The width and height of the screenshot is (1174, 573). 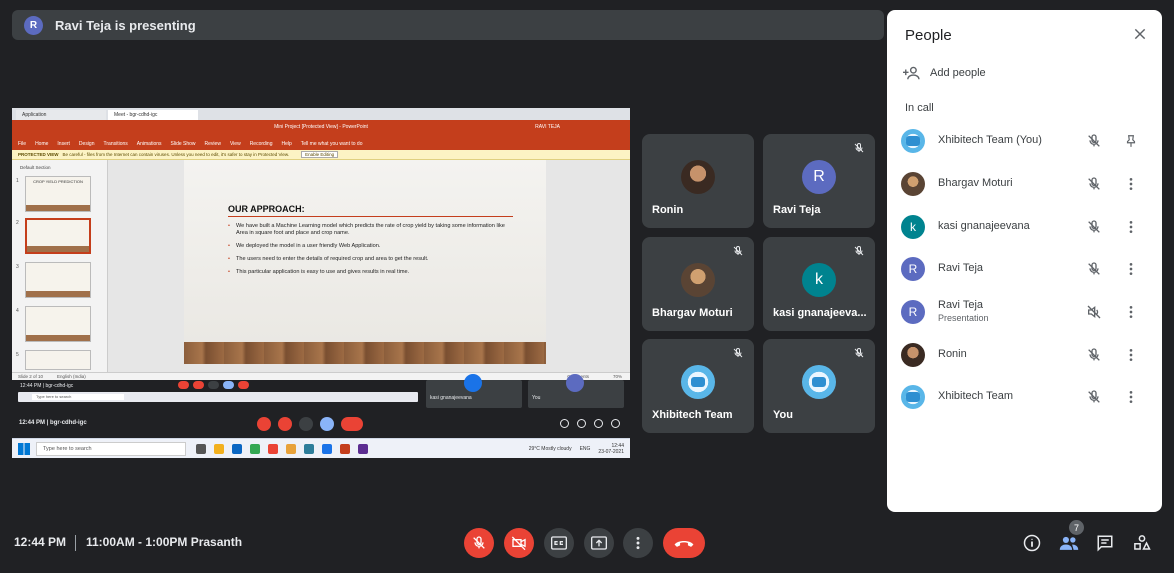 I want to click on participant-name: You, so click(x=783, y=415).